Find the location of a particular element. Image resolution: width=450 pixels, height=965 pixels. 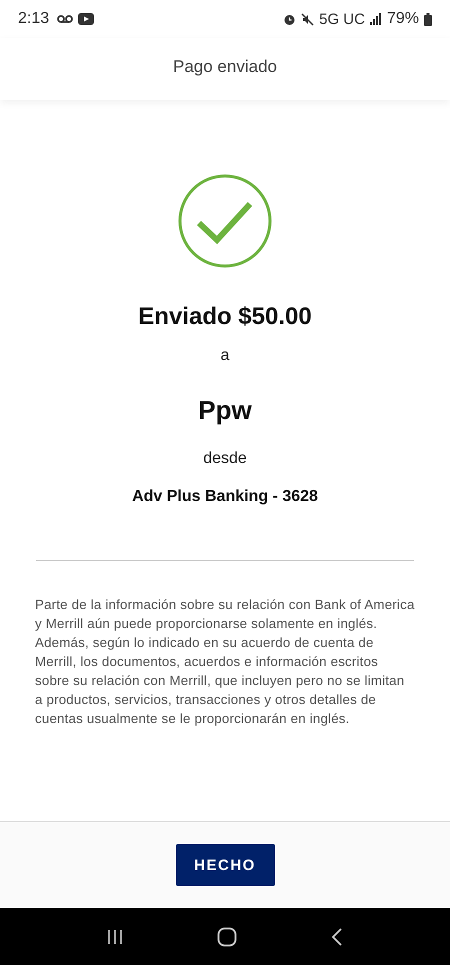

voicemail-icon is located at coordinates (65, 19).